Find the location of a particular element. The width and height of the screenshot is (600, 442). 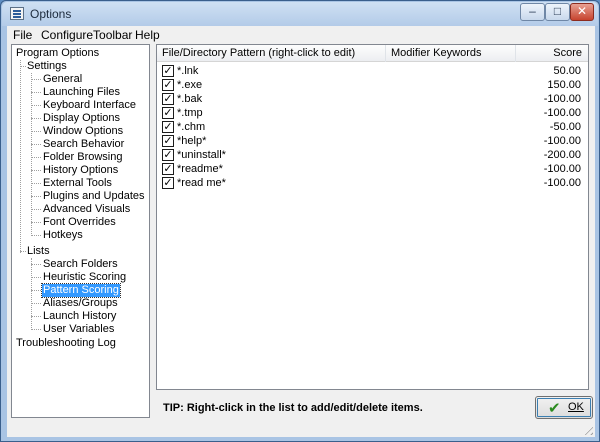

tree-item-settings: Settings is located at coordinates (47, 66).